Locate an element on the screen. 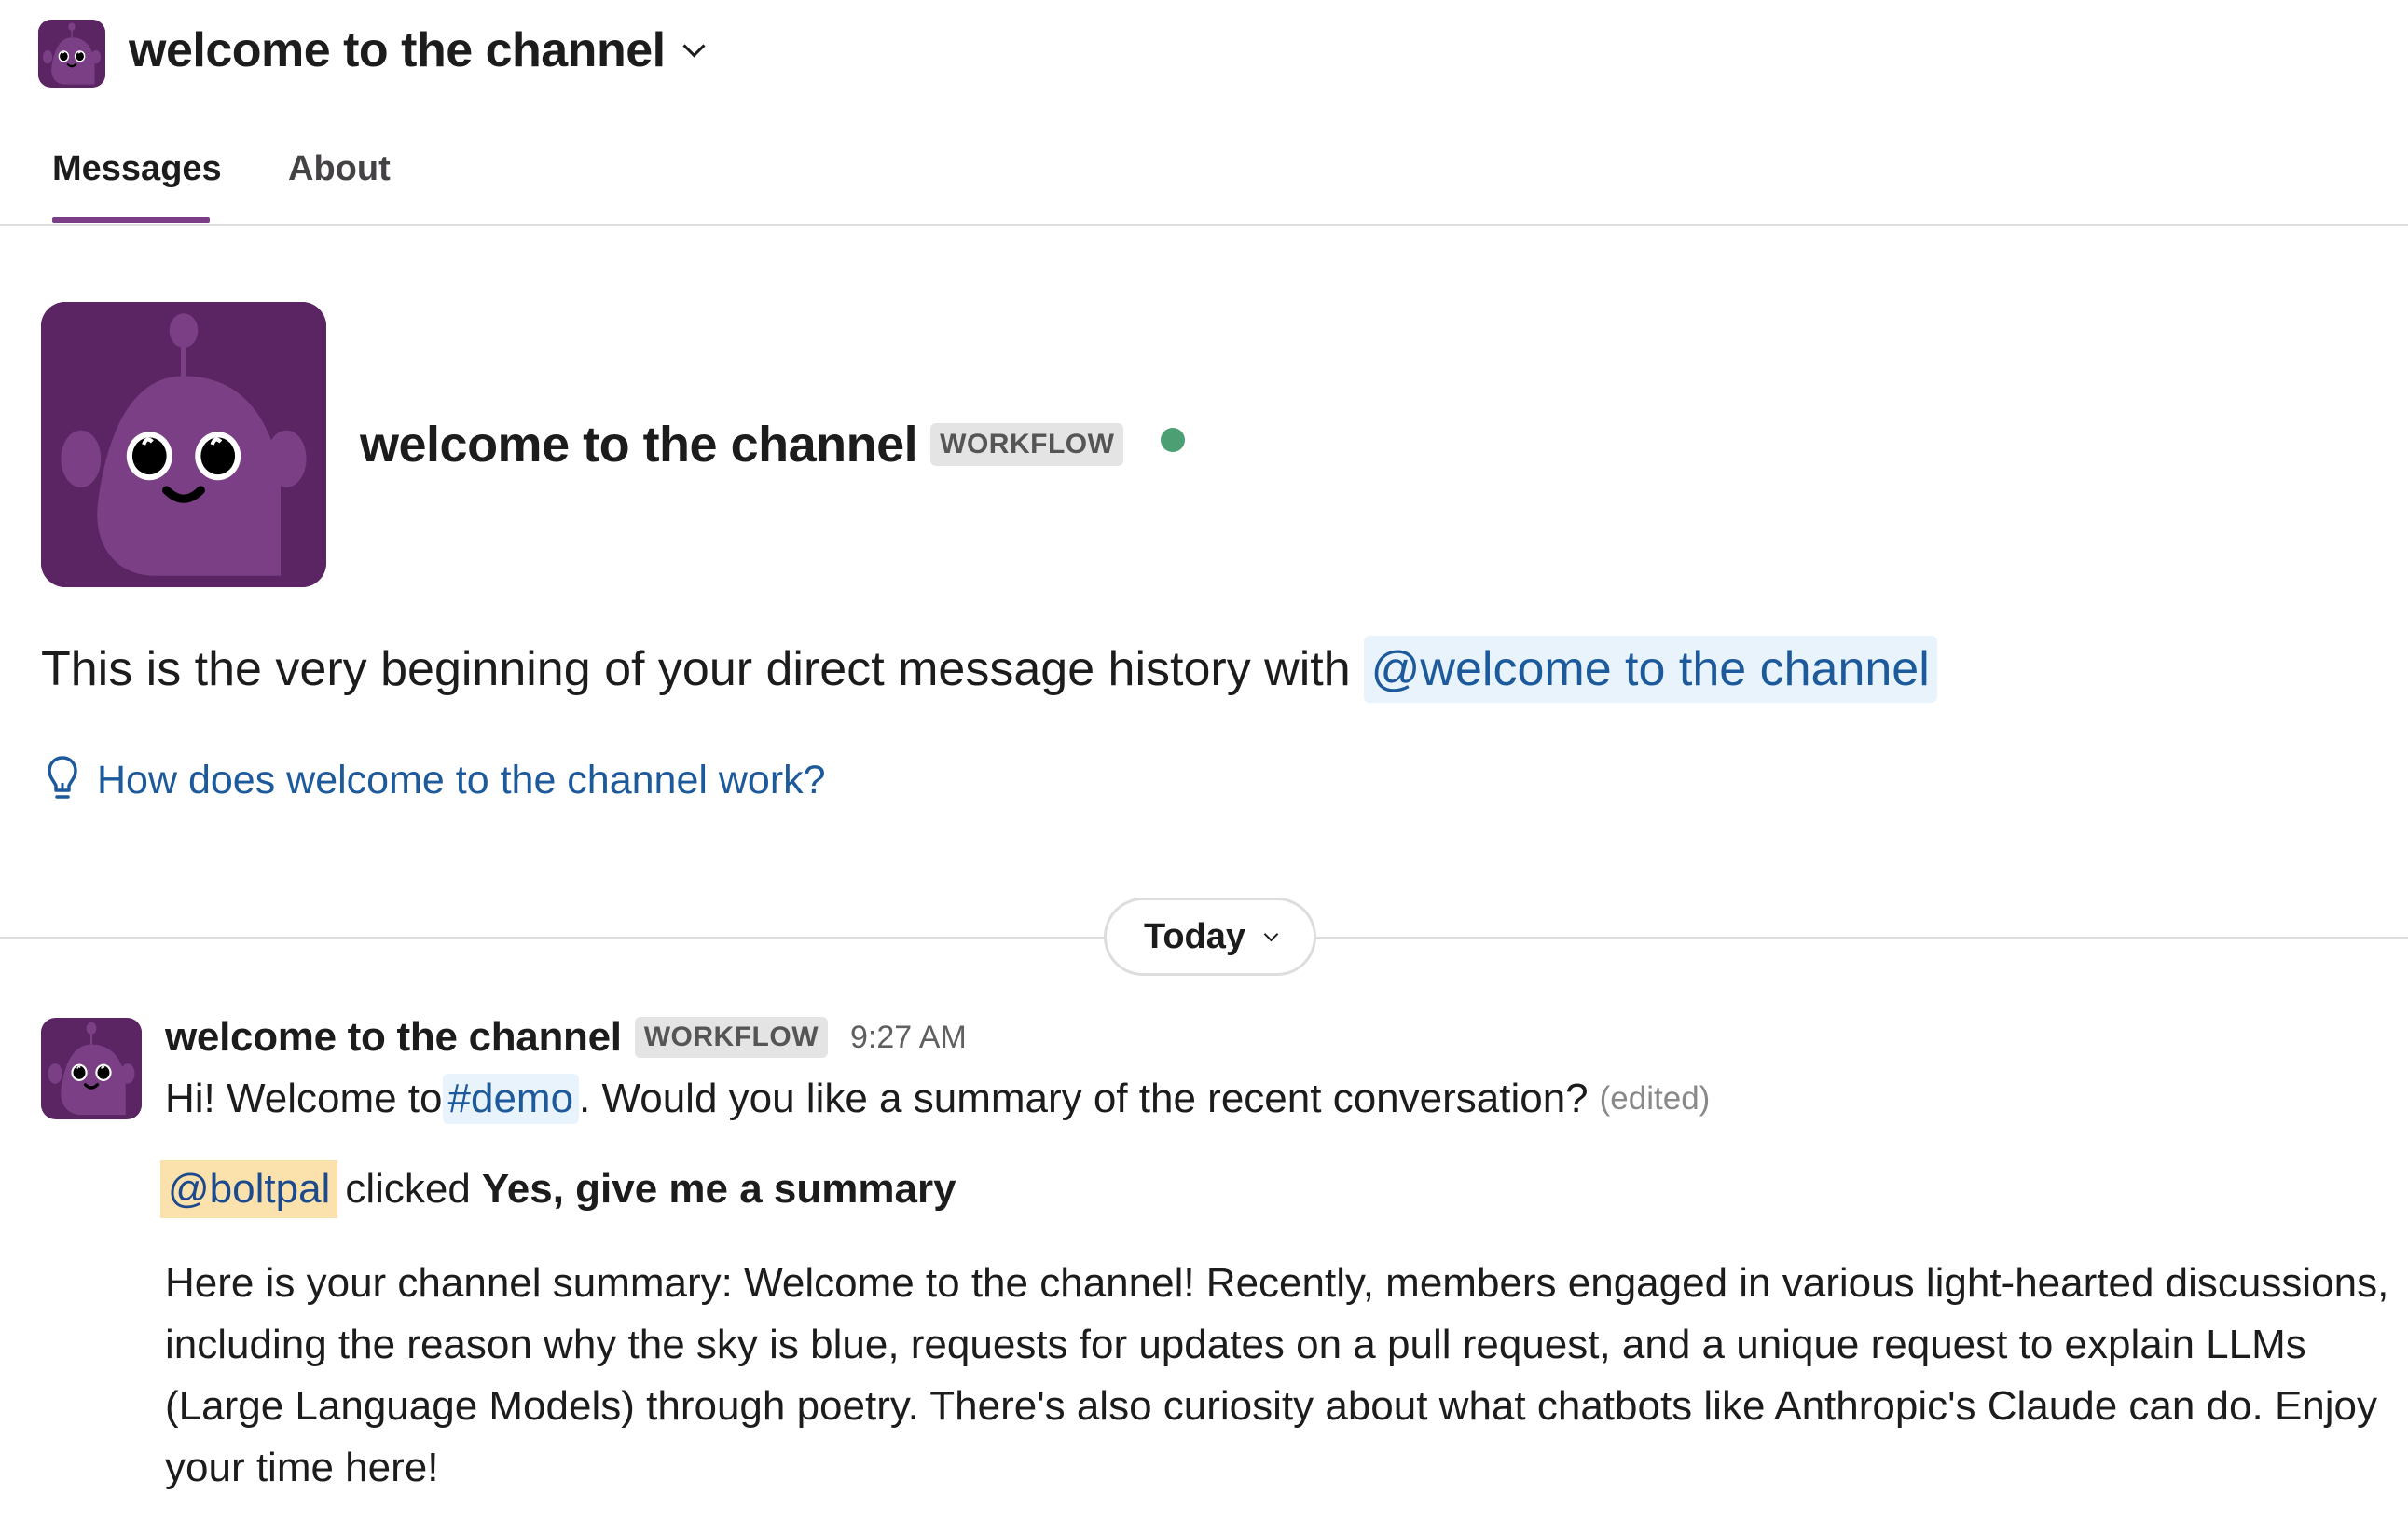 The width and height of the screenshot is (2408, 1522). message-text-before: Hi! Welcome to is located at coordinates (304, 1098).